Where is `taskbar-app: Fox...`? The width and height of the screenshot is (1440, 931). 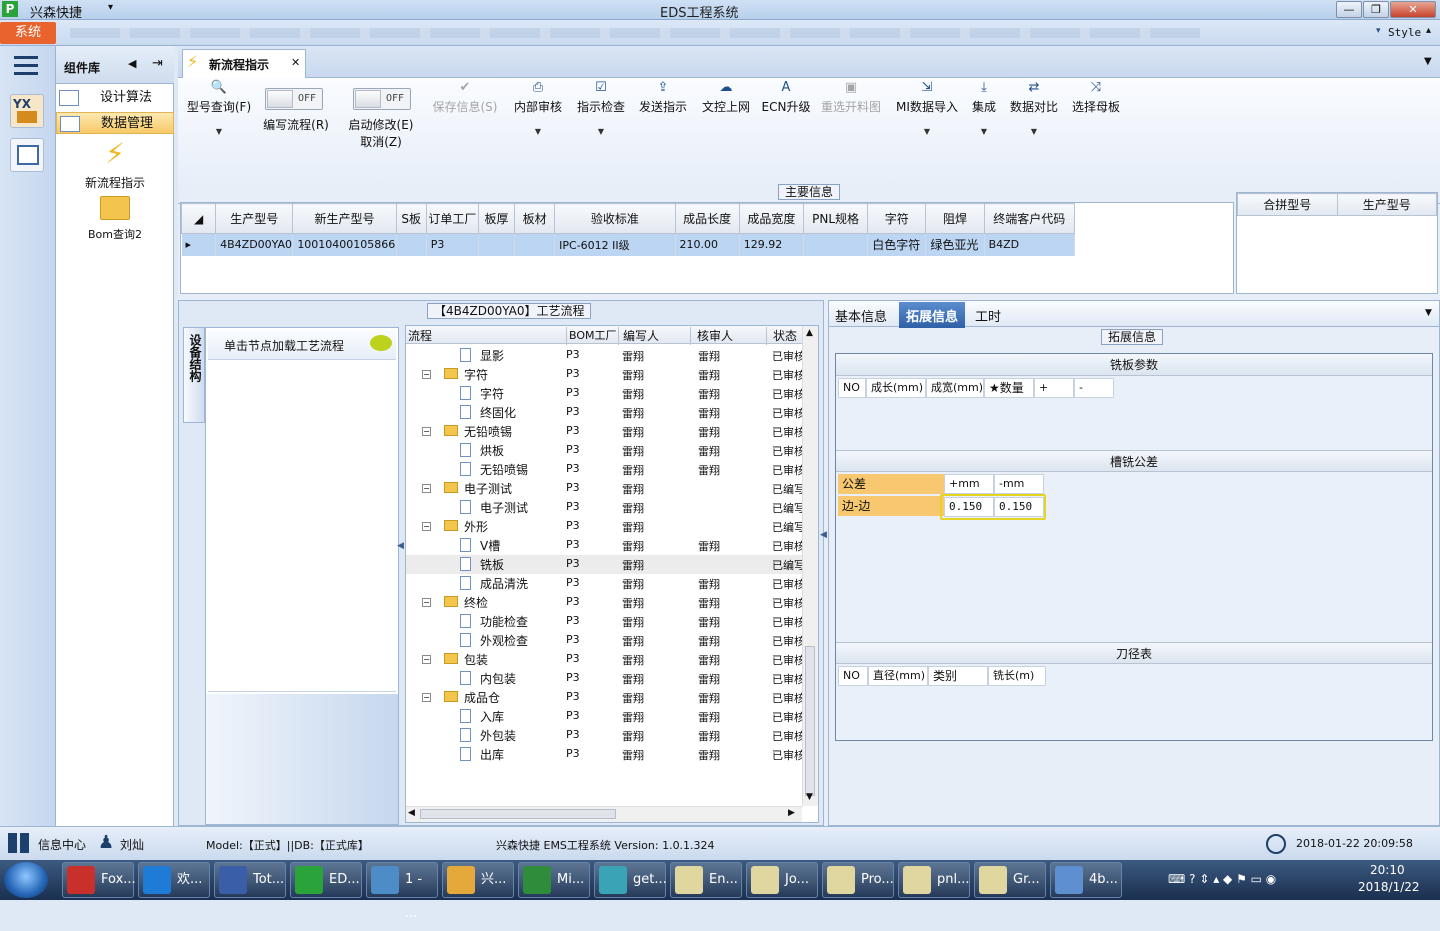 taskbar-app: Fox... is located at coordinates (99, 880).